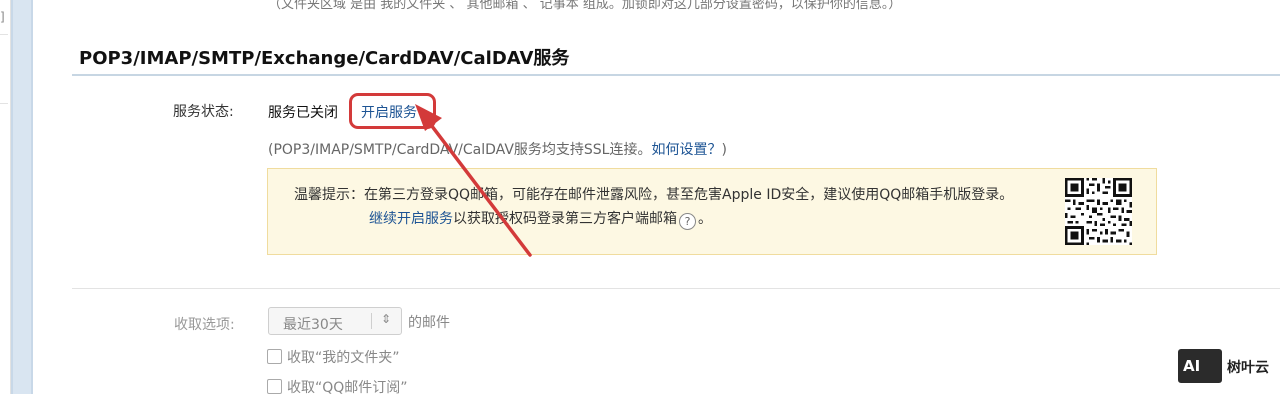  Describe the element at coordinates (1200, 366) in the screenshot. I see `watermark-logo: AI` at that location.